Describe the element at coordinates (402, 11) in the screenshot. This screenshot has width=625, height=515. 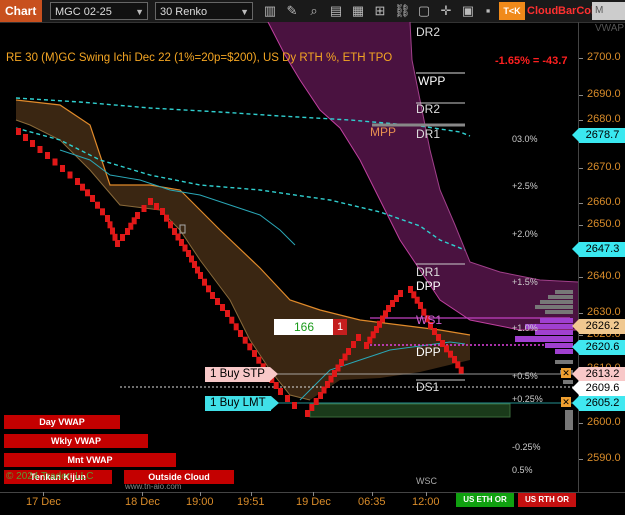
I see `link-icon: ⛓` at that location.